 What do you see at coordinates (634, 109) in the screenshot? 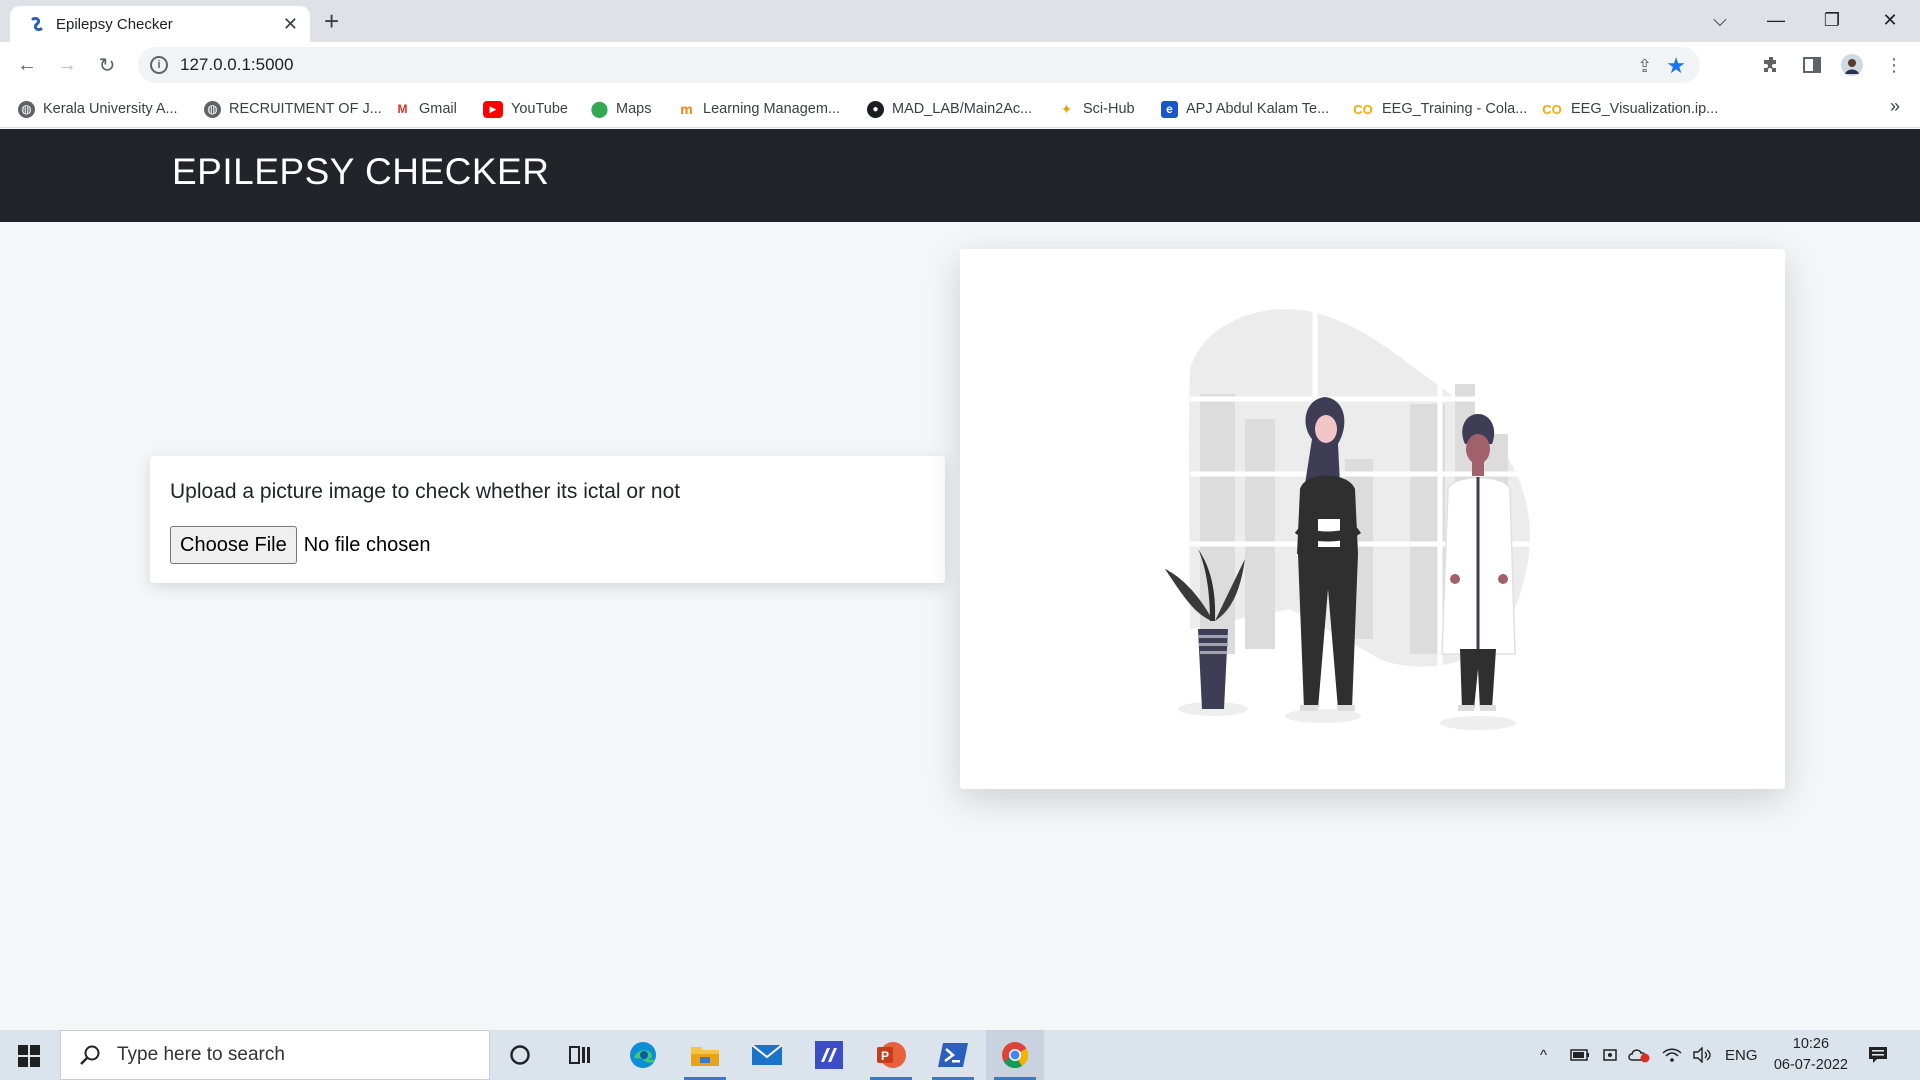
I see `bookmark-label: Maps` at bounding box center [634, 109].